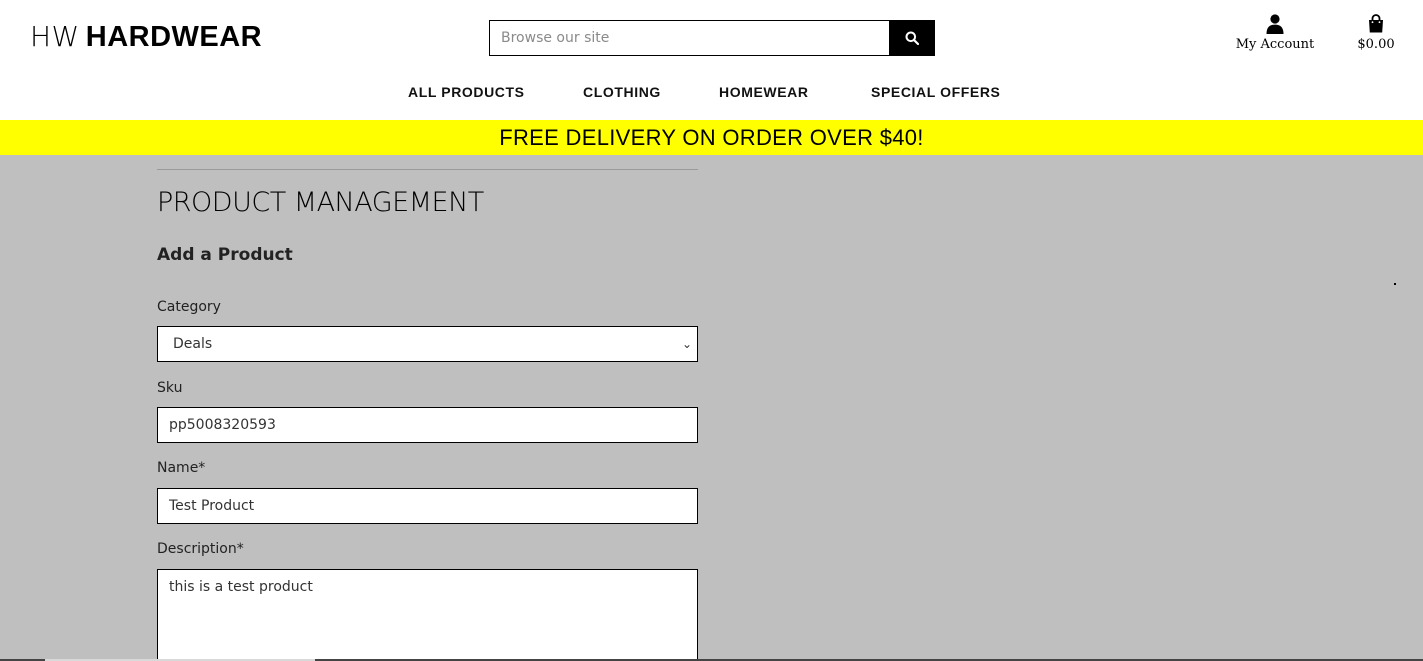  What do you see at coordinates (427, 425) in the screenshot?
I see `sku-input: pp5008320593` at bounding box center [427, 425].